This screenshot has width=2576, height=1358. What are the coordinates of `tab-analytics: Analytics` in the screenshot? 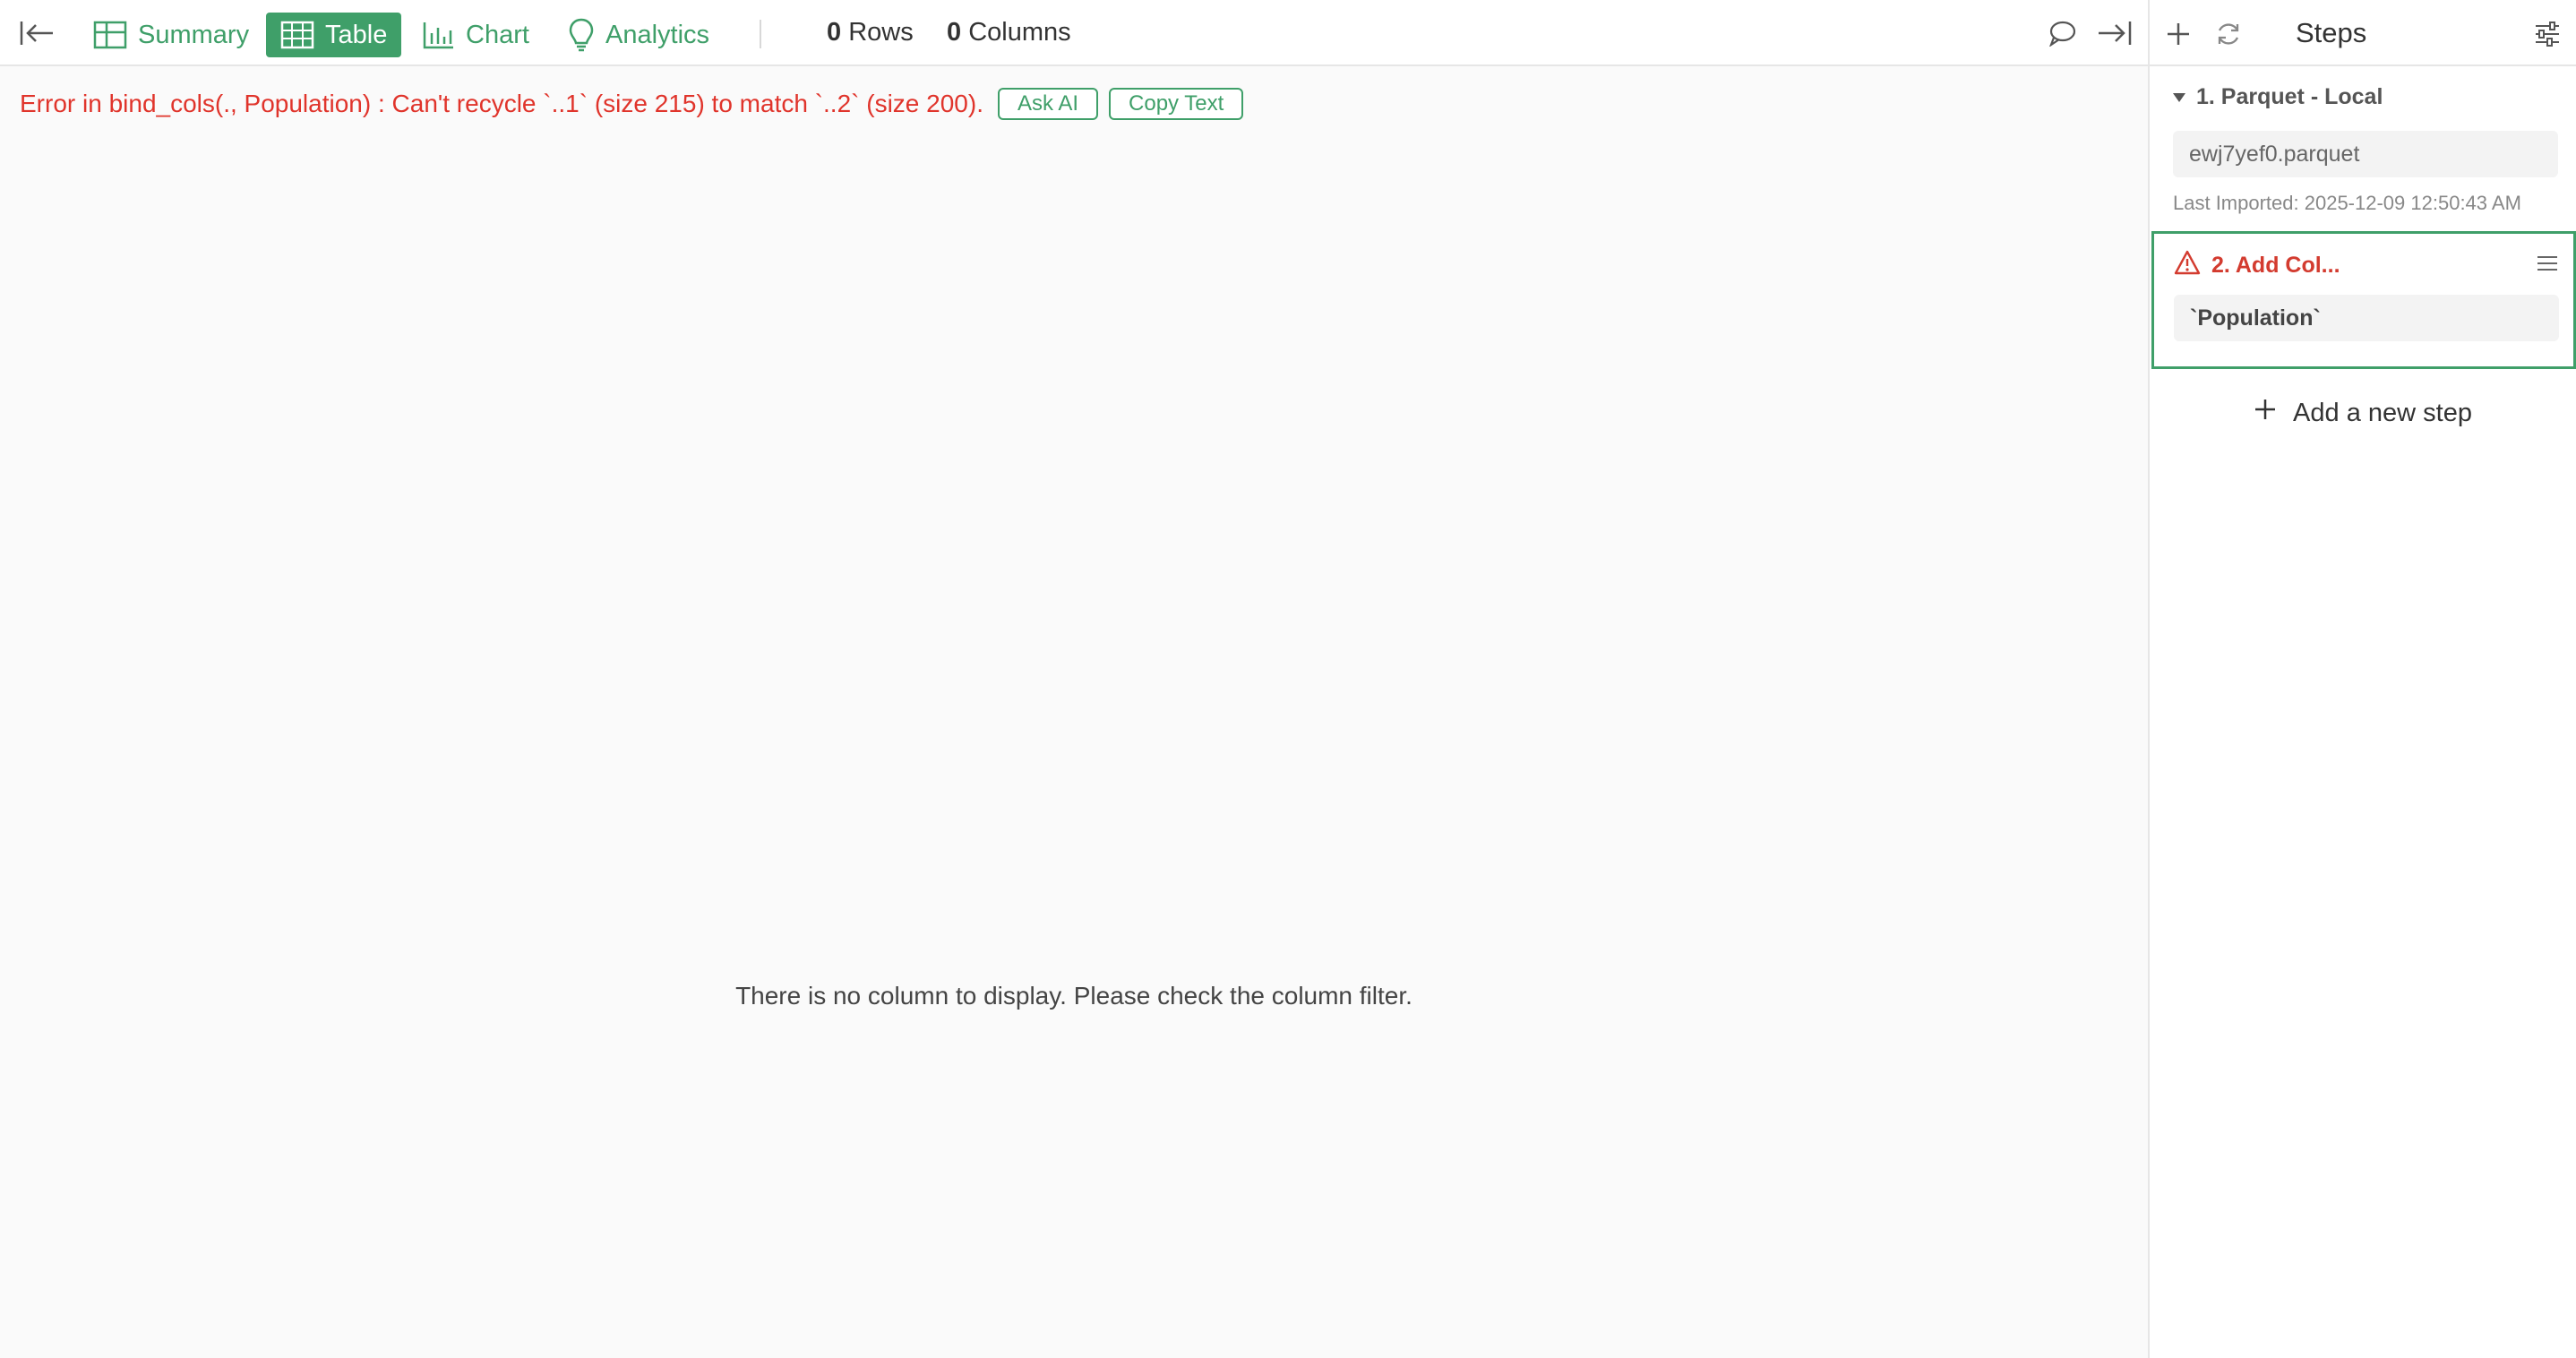 It's located at (639, 35).